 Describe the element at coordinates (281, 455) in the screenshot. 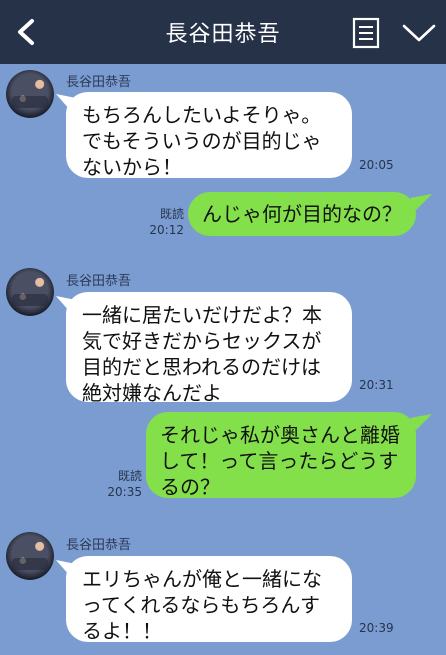

I see `message-bubble-outgoing: それじゃ私が奥さんと離婚して！って言ったらどうするの？` at that location.